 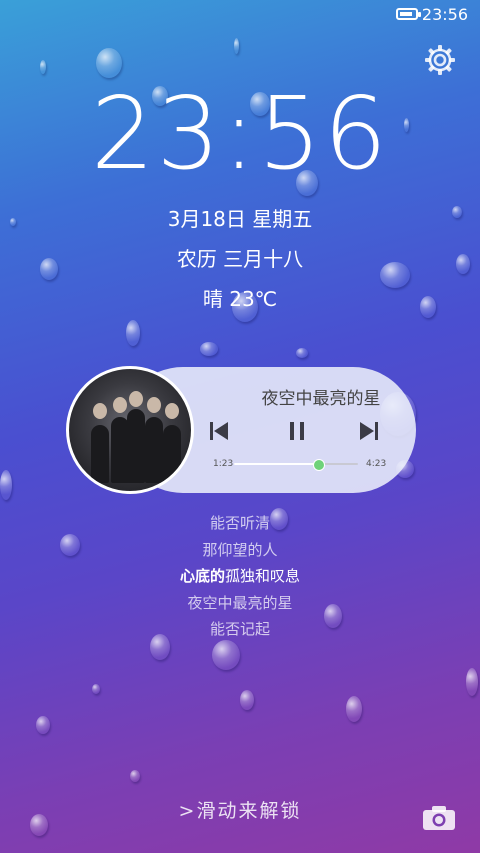 I want to click on lockscreen-clock: 23:56, so click(x=240, y=133).